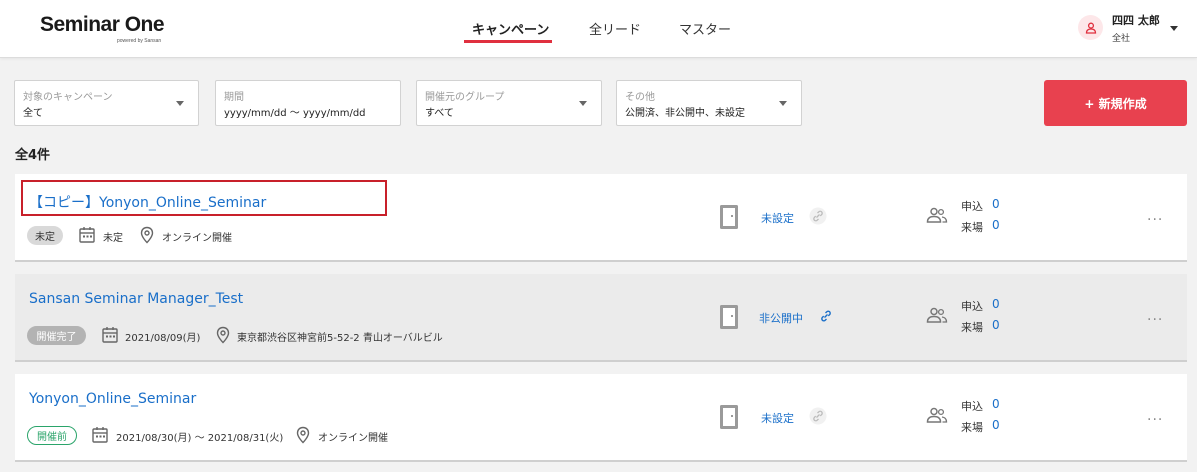 The width and height of the screenshot is (1197, 472). I want to click on filter-label: 期間, so click(234, 97).